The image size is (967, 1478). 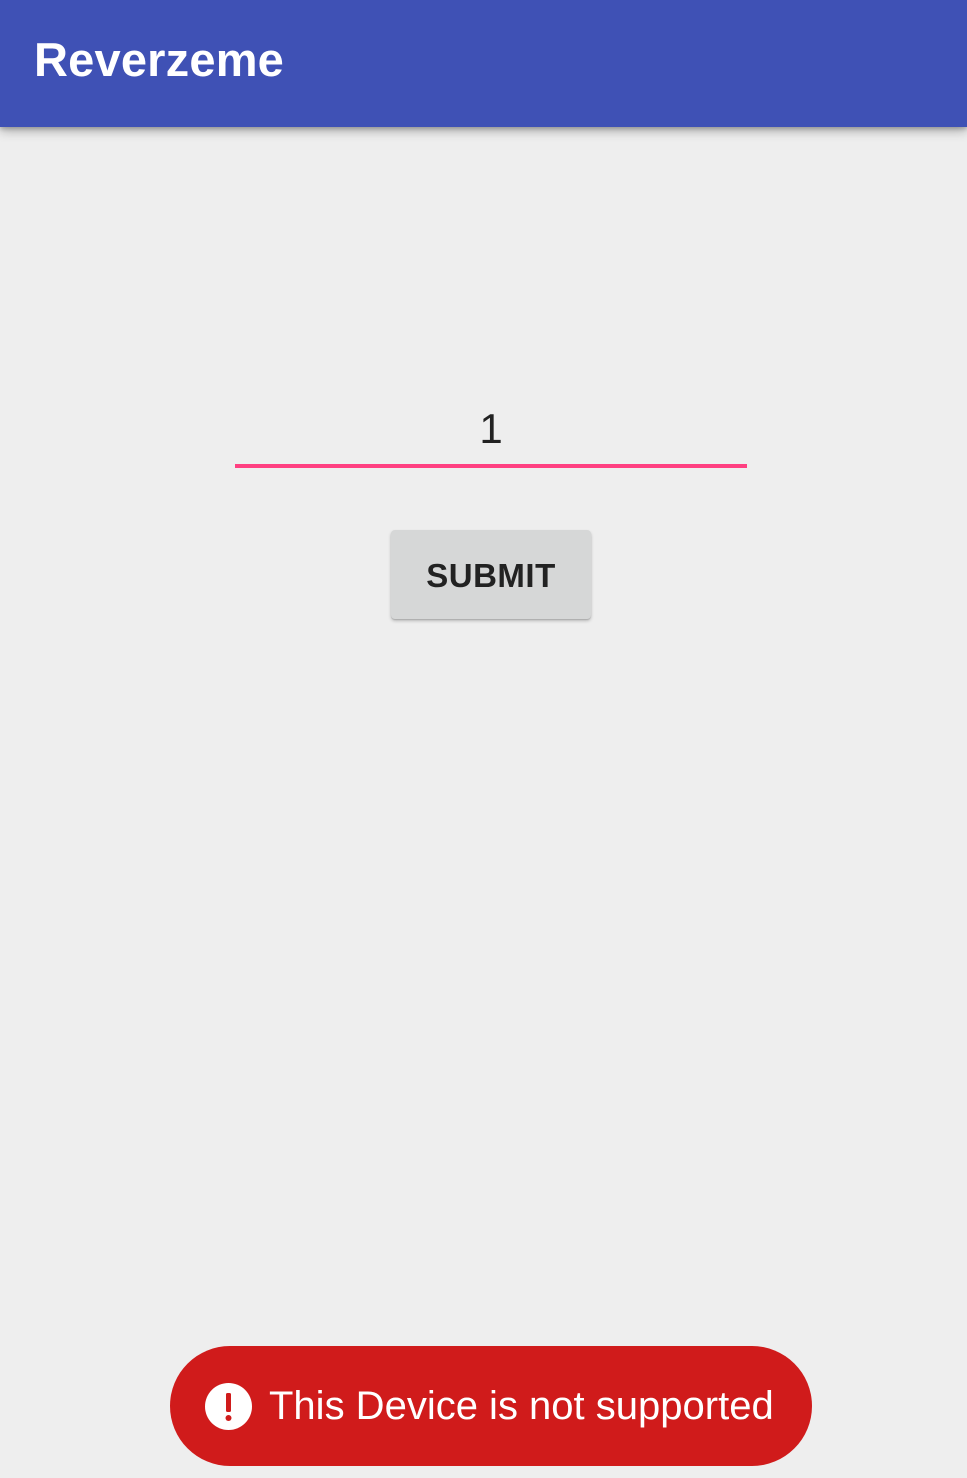 I want to click on error-toast: This Device is not supported, so click(x=491, y=1406).